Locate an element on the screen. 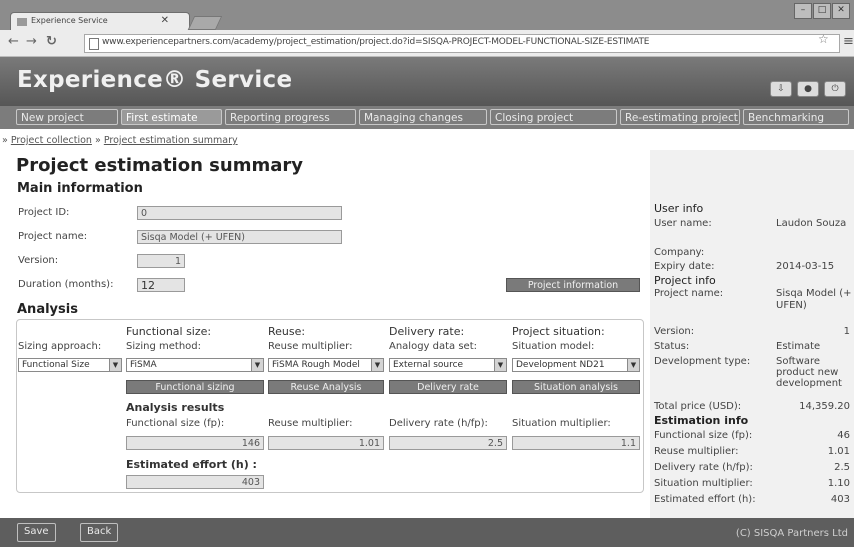 The height and width of the screenshot is (547, 854). download-icon: ⇩ is located at coordinates (781, 89).